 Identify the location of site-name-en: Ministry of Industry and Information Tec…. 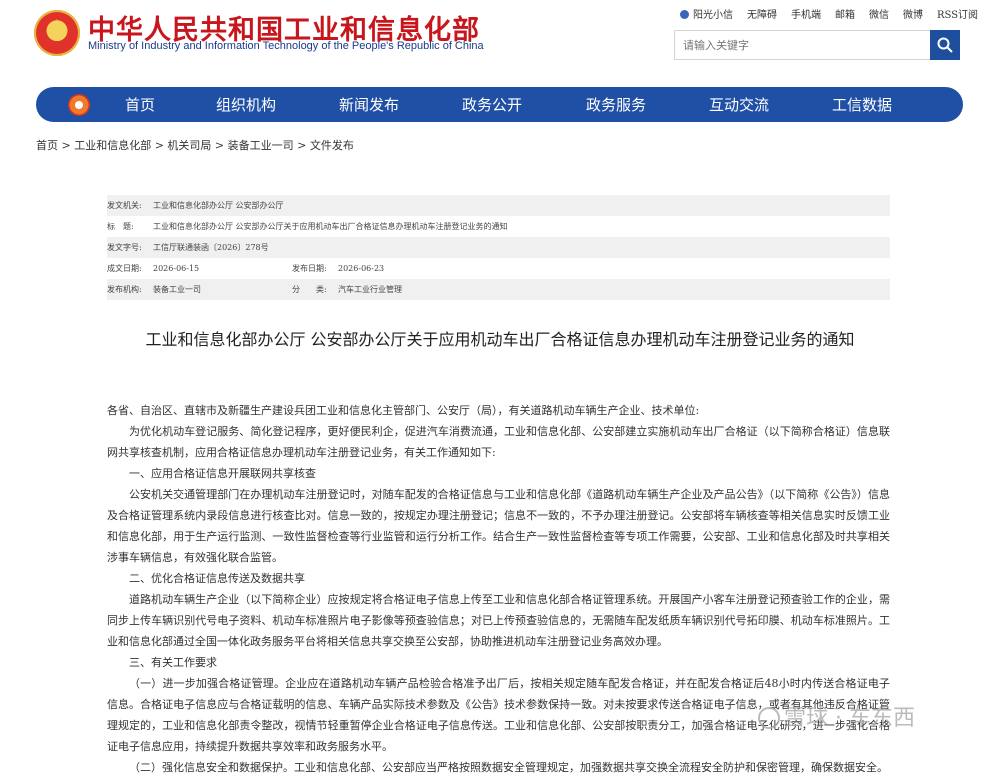
(286, 46).